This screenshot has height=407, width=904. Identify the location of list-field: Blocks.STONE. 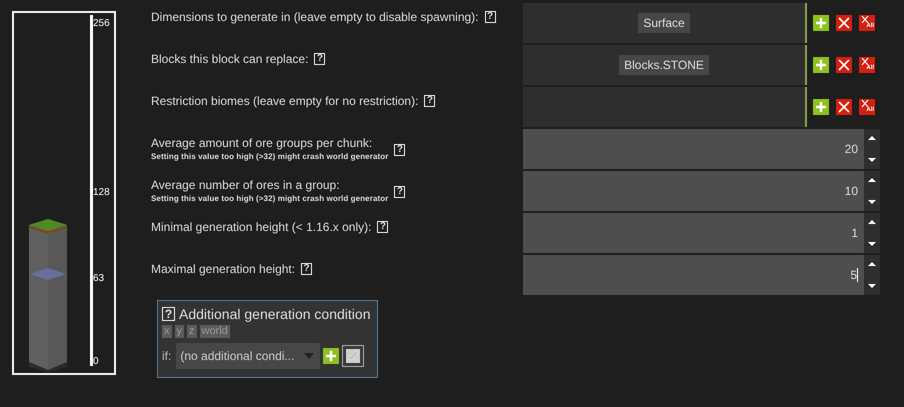
(665, 65).